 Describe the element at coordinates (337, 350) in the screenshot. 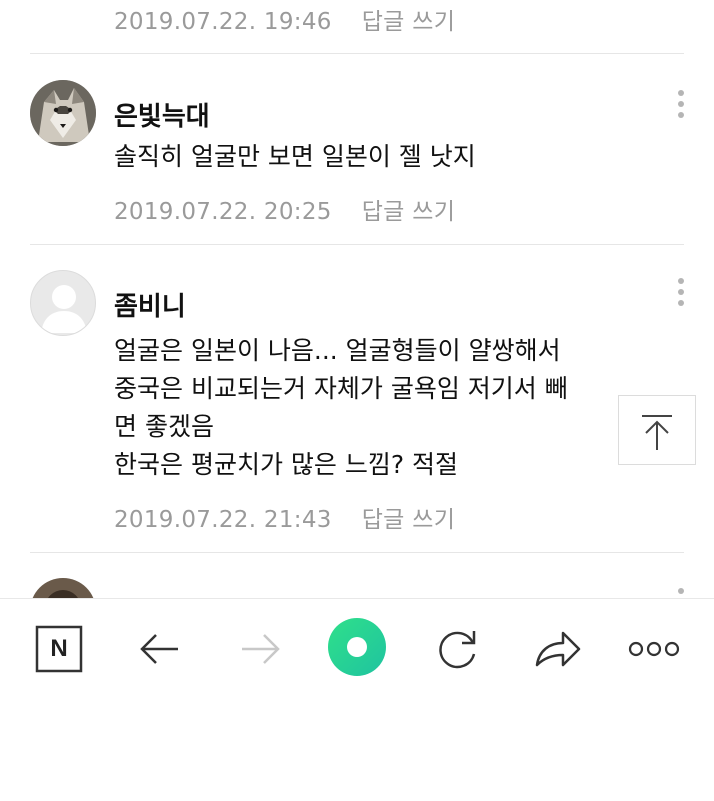

I see `comment-line: 얼굴은 일본이 나음... 얼굴형들이 얄쌍해서` at that location.